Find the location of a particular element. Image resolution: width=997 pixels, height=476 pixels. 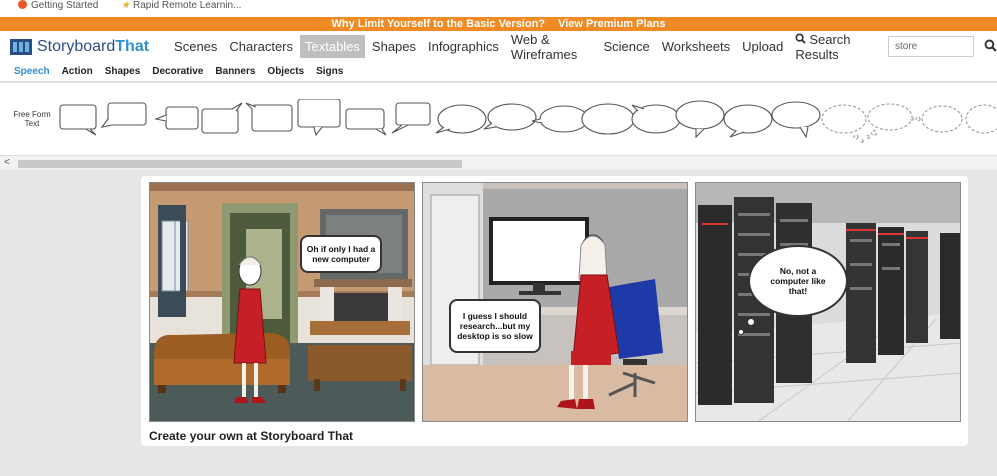

storyboardthat-logo: StoryboardThat is located at coordinates (79, 47).